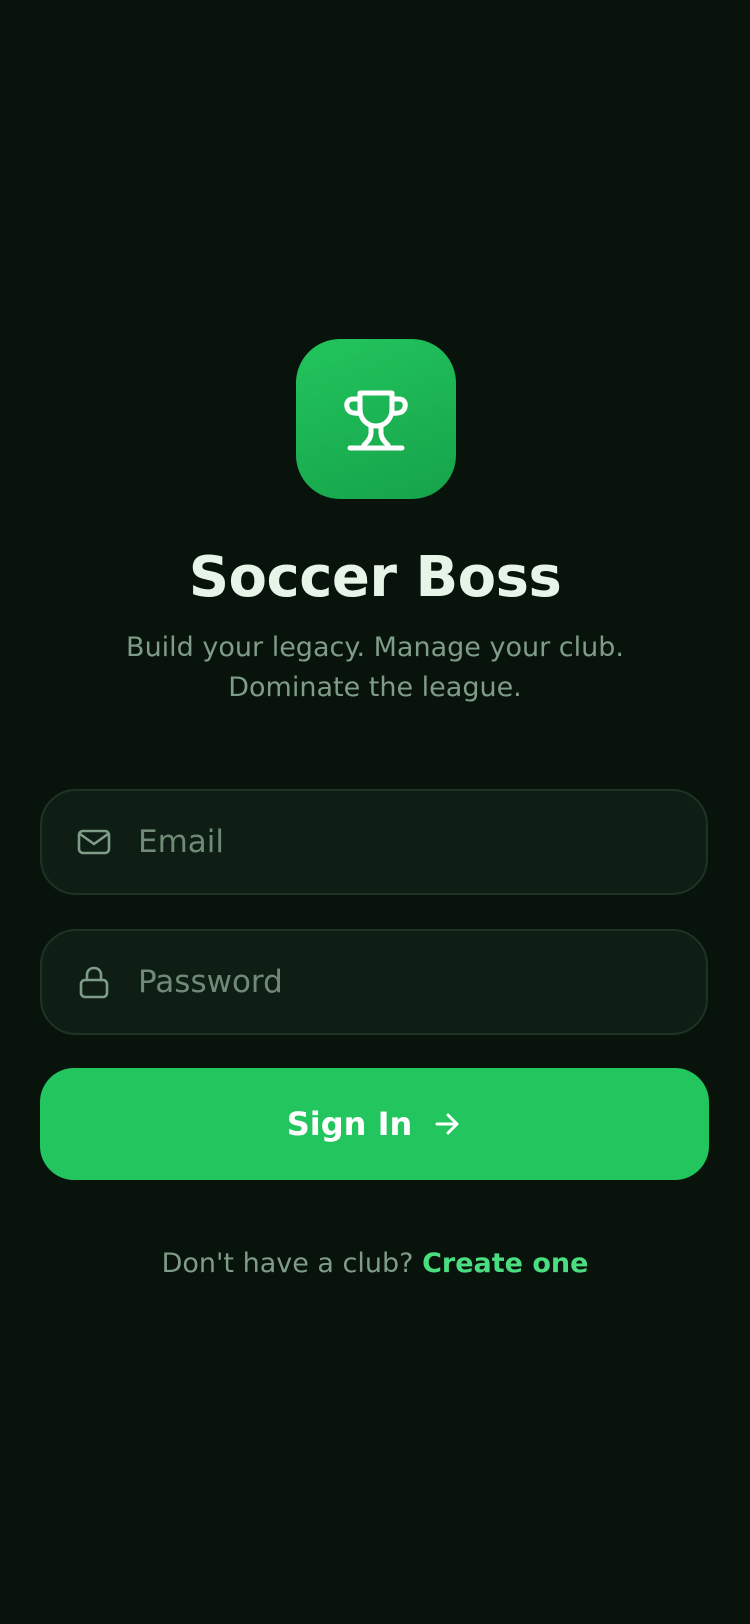 This screenshot has height=1624, width=750. Describe the element at coordinates (375, 647) in the screenshot. I see `subtitle-line-1: Build your legacy. Manage your club.` at that location.